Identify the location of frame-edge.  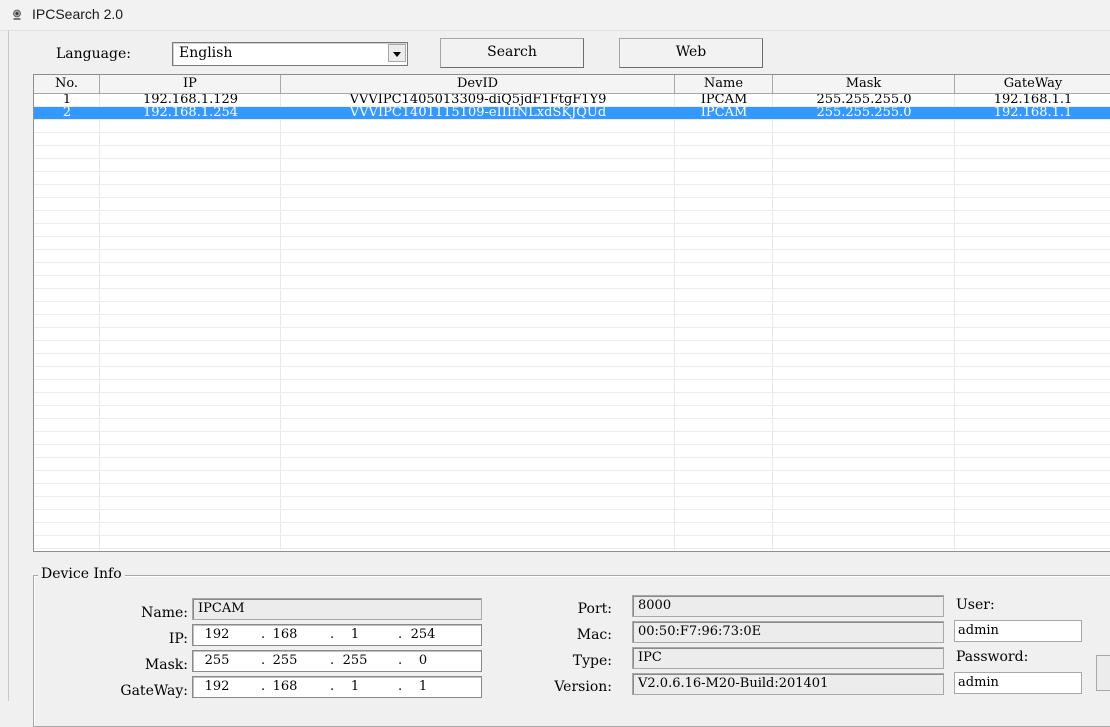
(8, 365).